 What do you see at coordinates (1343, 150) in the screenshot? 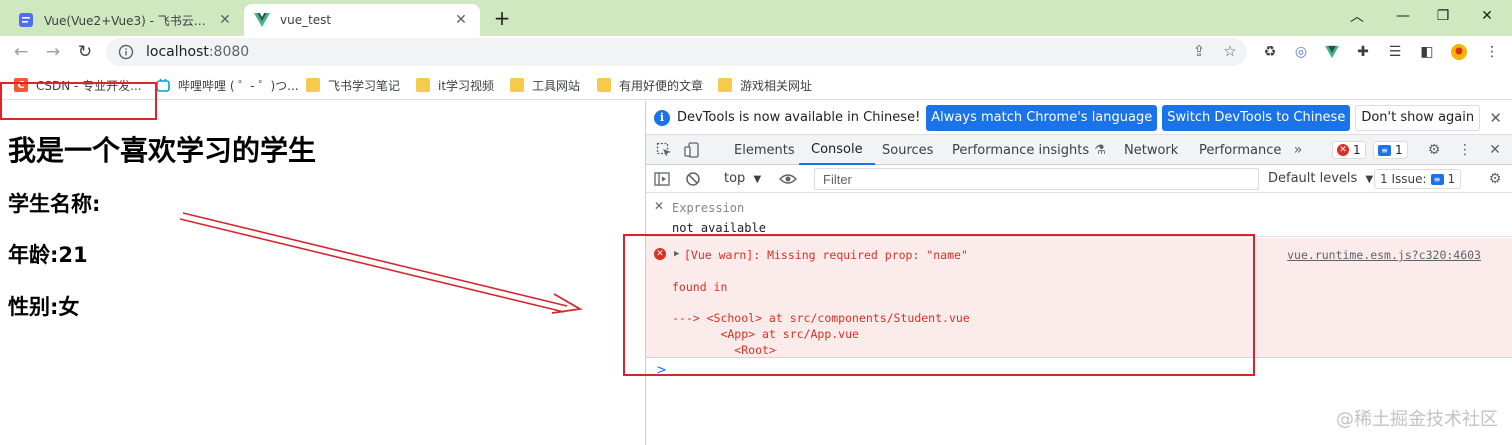
I see `error-icon: ✕` at bounding box center [1343, 150].